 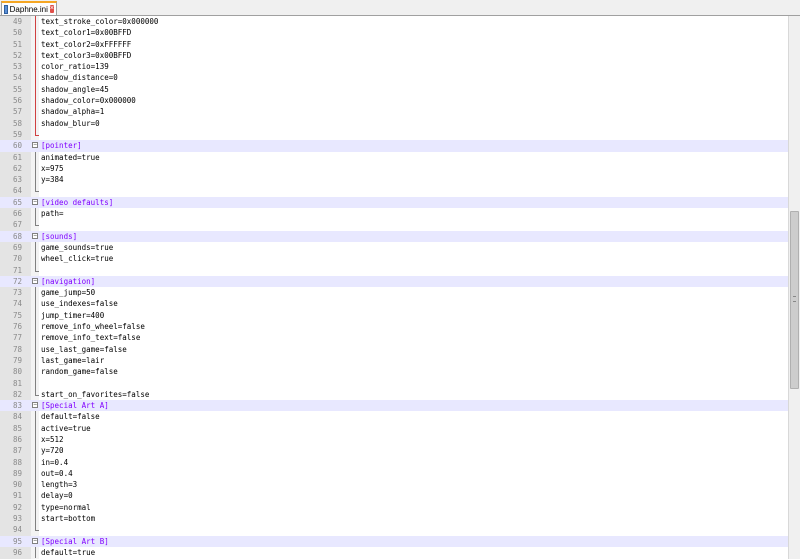 What do you see at coordinates (394, 168) in the screenshot?
I see `code-line: 62 x=975` at bounding box center [394, 168].